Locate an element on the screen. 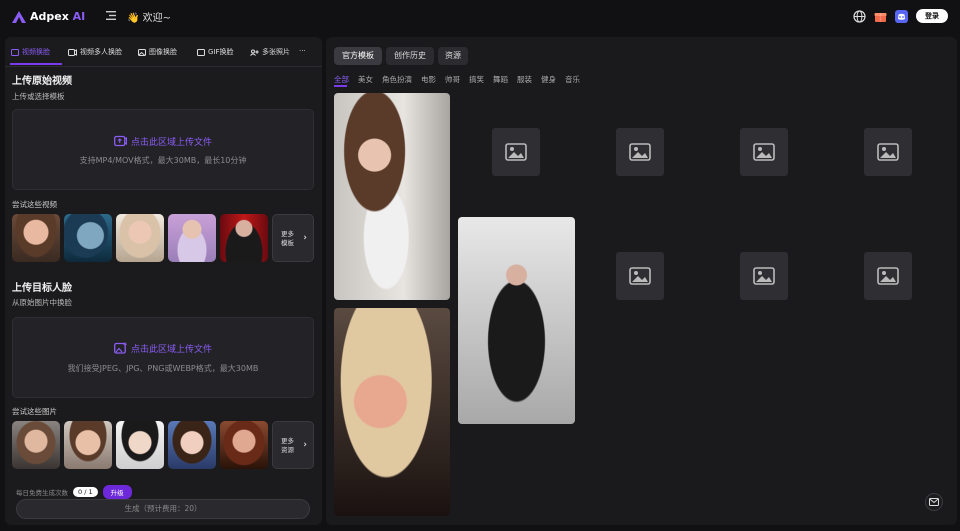 The image size is (960, 531). quota-badge: 0 / 1 is located at coordinates (85, 492).